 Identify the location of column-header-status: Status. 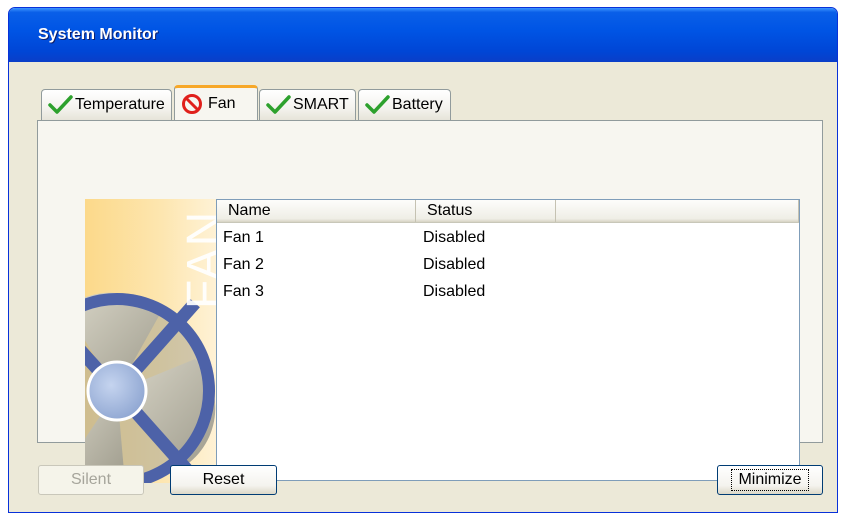
(486, 211).